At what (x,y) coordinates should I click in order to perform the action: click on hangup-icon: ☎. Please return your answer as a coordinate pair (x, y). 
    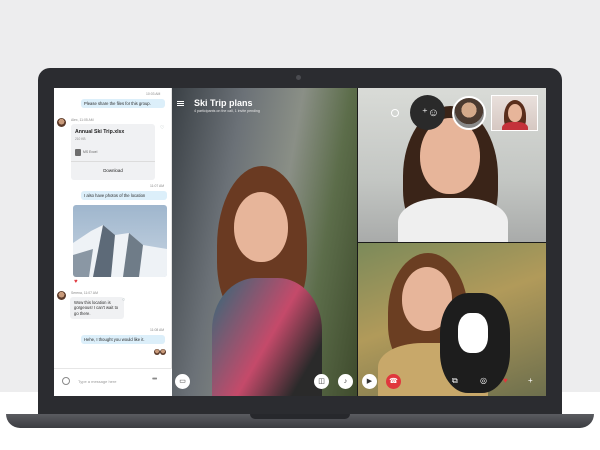
    Looking at the image, I should click on (393, 381).